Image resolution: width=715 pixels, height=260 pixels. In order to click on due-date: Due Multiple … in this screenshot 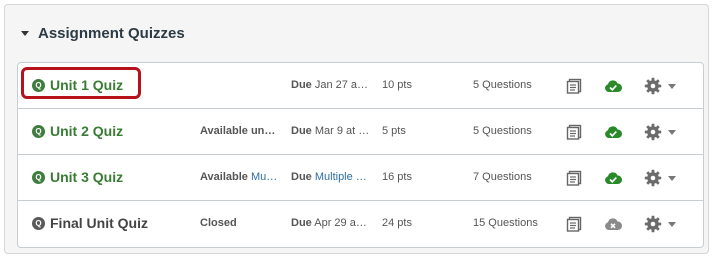, I will do `click(332, 177)`.